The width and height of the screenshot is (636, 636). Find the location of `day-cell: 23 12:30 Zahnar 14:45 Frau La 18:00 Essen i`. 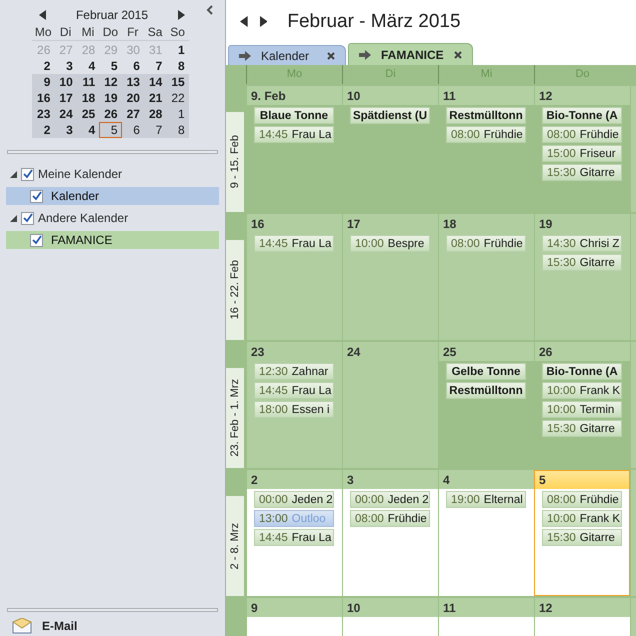

day-cell: 23 12:30 Zahnar 14:45 Frau La 18:00 Essen i is located at coordinates (294, 405).